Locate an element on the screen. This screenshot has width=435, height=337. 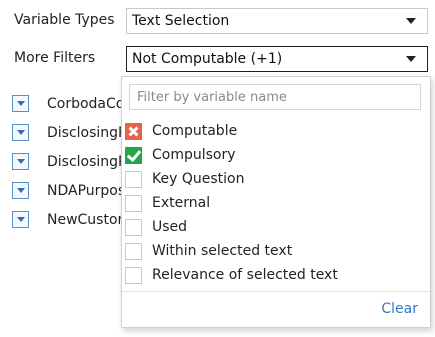
variable-name: NewCustor is located at coordinates (85, 220).